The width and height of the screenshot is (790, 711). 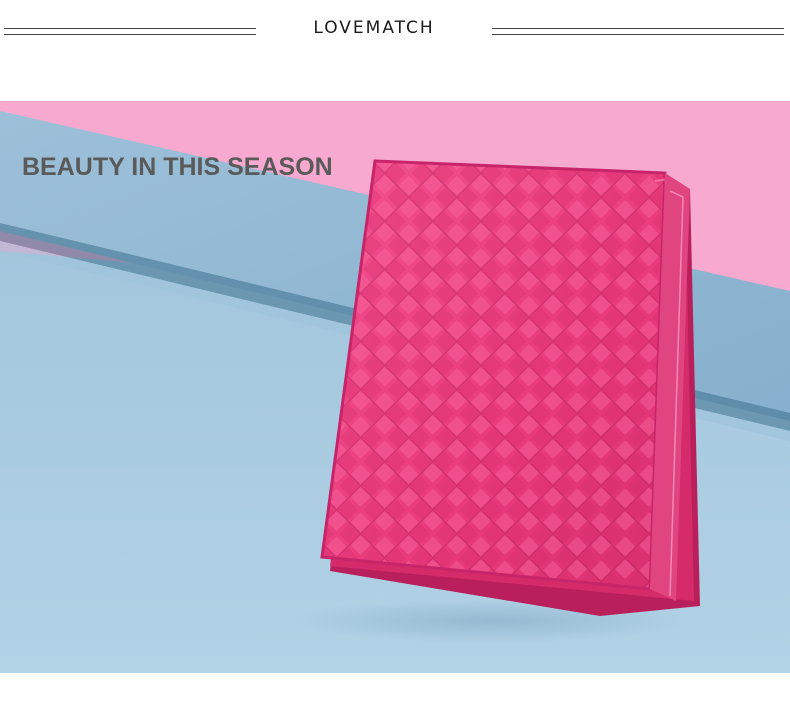 What do you see at coordinates (130, 31) in the screenshot?
I see `header-rule-left` at bounding box center [130, 31].